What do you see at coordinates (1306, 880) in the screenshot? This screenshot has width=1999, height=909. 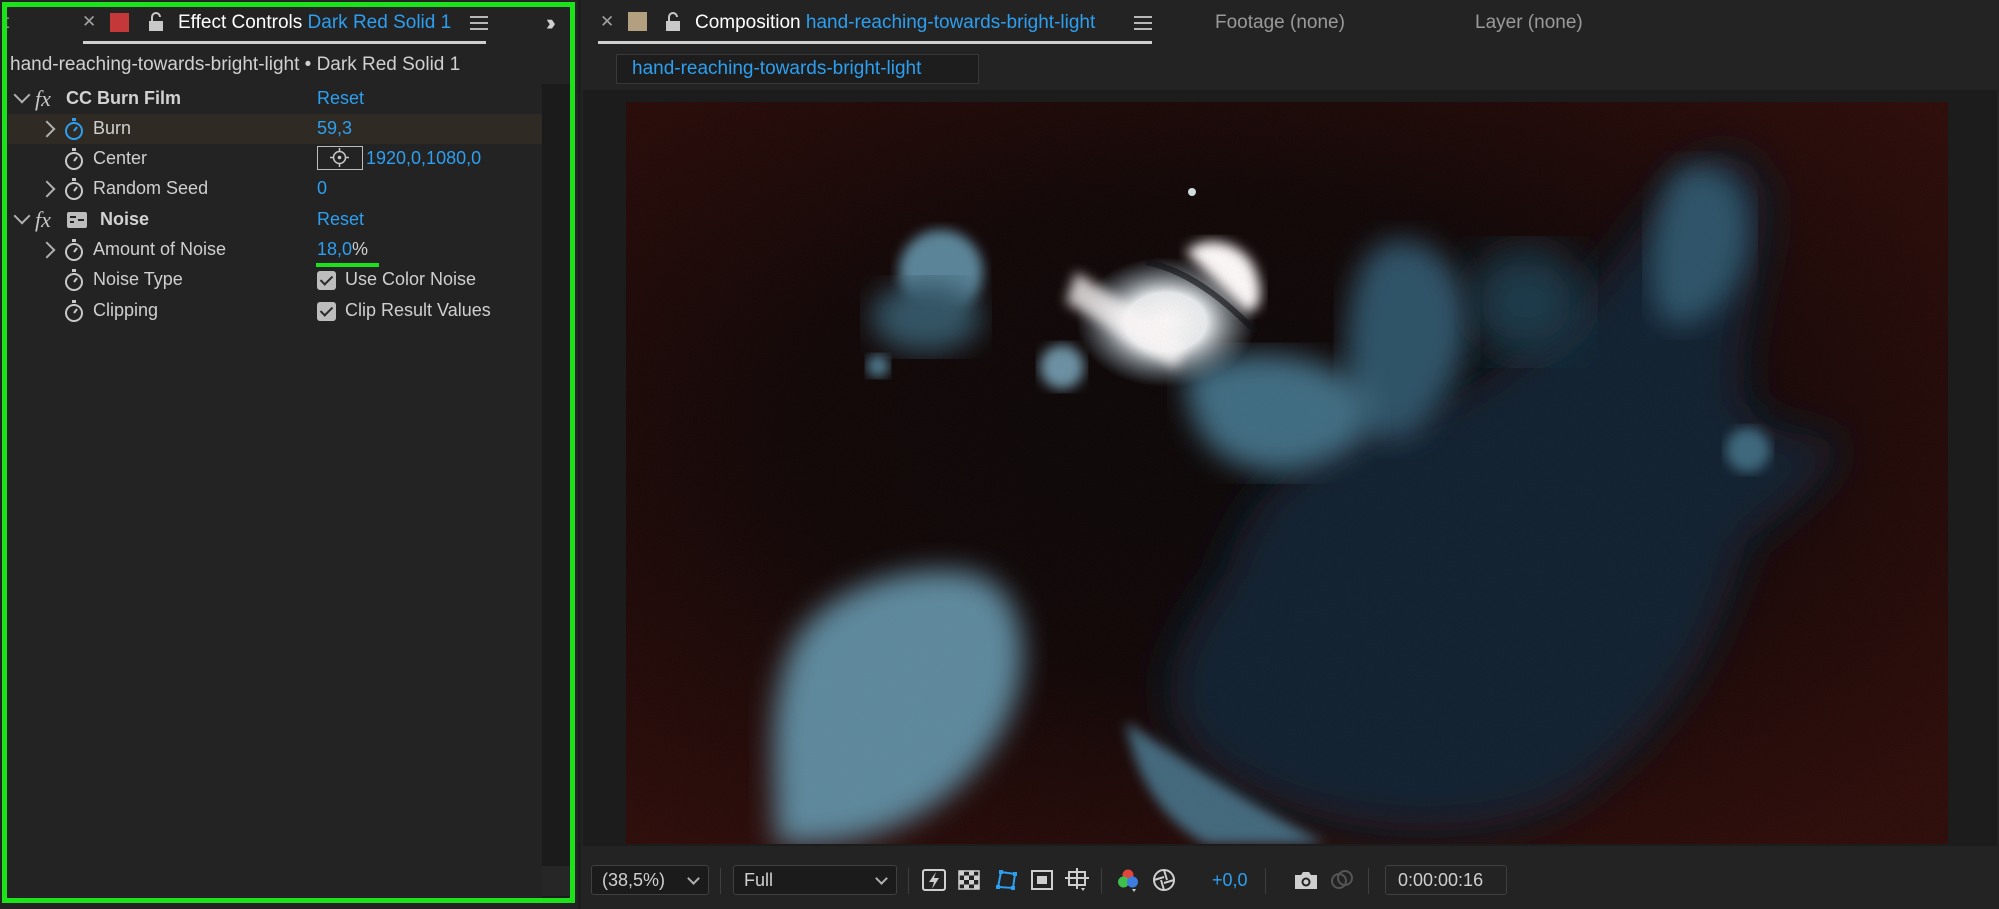 I see `camera-icon` at bounding box center [1306, 880].